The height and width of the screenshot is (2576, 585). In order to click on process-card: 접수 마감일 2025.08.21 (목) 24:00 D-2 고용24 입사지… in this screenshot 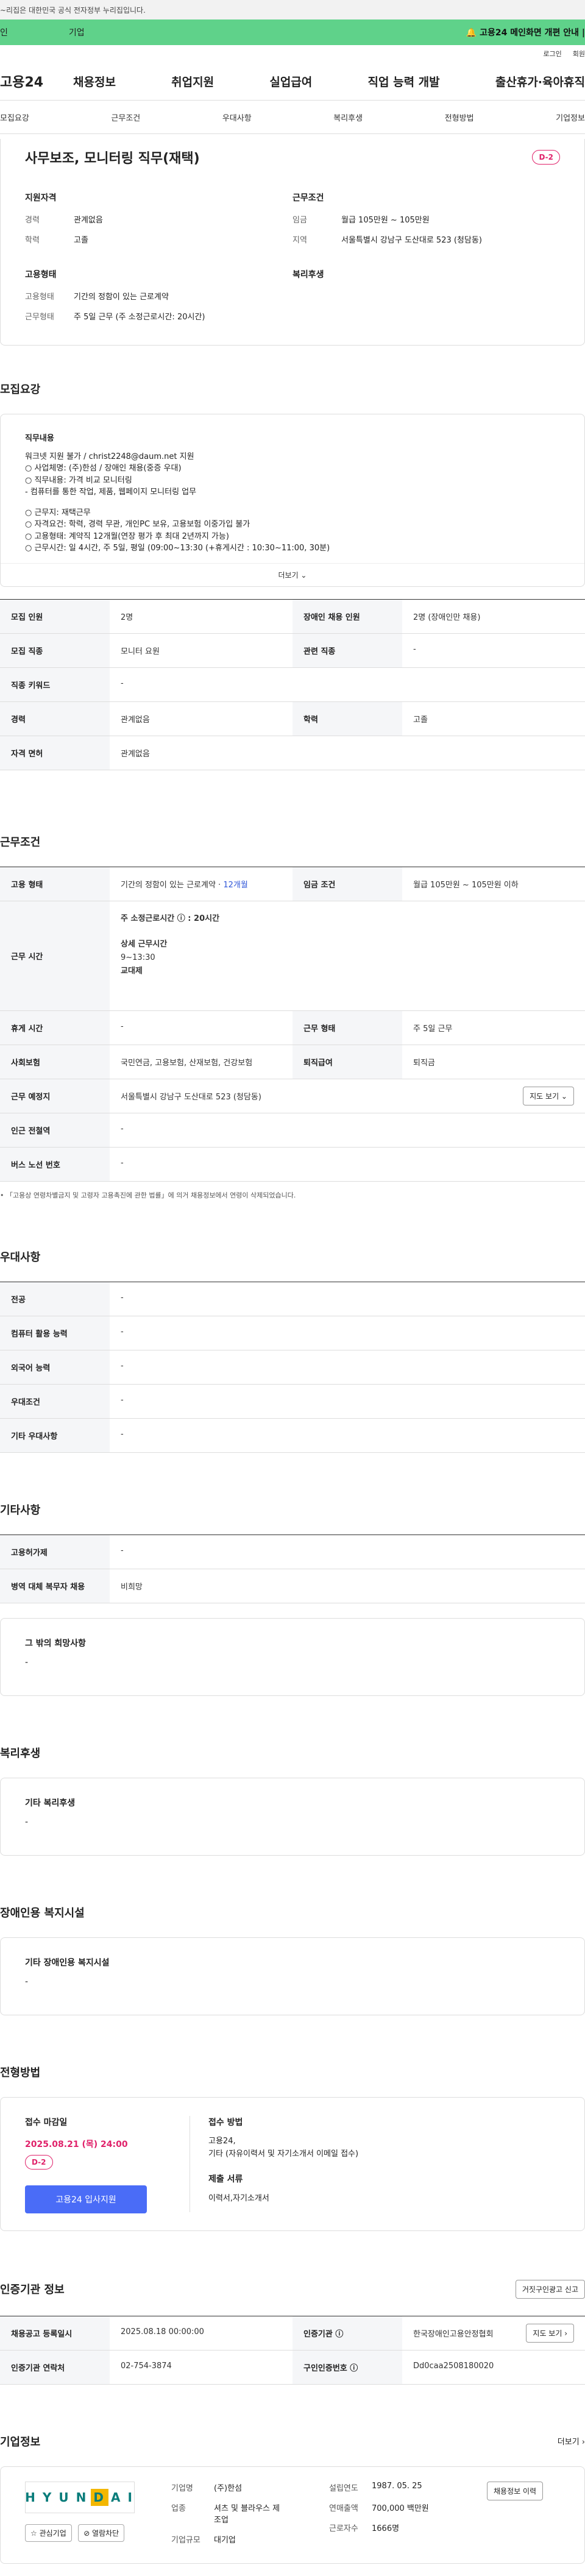, I will do `click(292, 2164)`.